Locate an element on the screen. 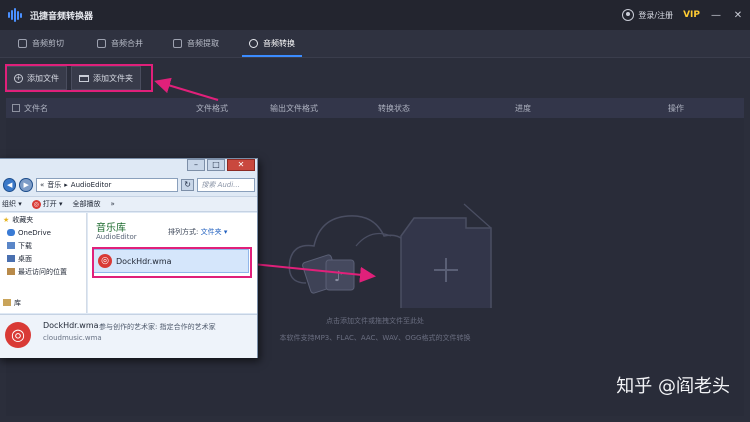 The height and width of the screenshot is (422, 750). open-label: 打开 ▾ is located at coordinates (52, 204).